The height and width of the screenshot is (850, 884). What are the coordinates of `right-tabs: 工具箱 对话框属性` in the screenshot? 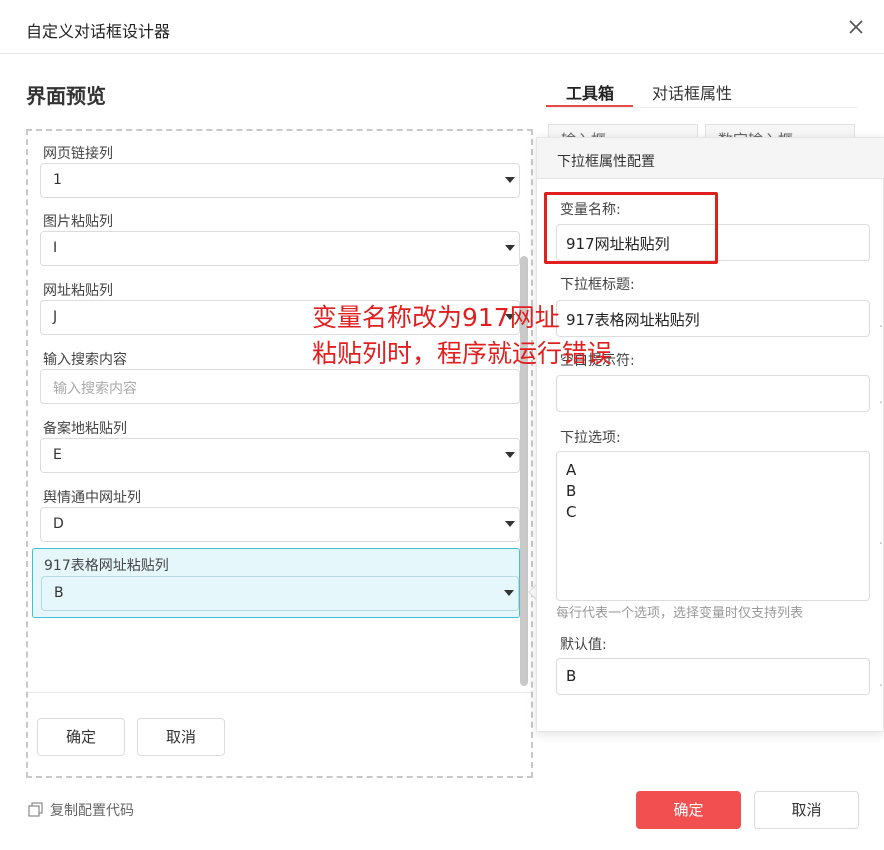 It's located at (702, 91).